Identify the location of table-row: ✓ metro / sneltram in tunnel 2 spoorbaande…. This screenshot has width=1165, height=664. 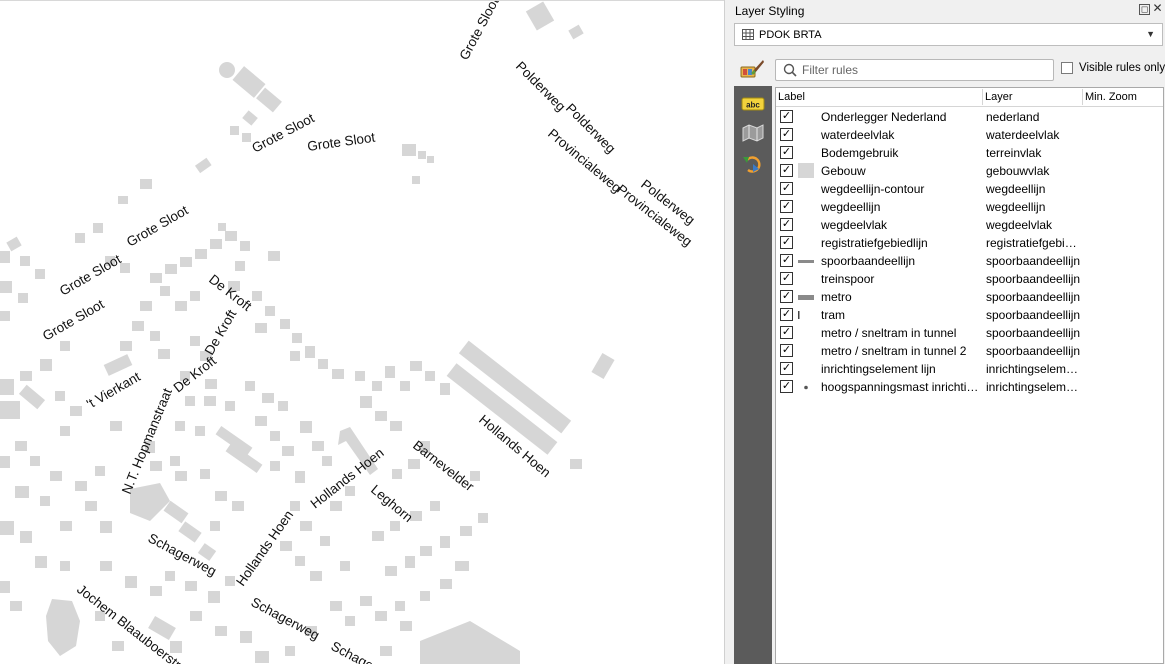
(969, 351).